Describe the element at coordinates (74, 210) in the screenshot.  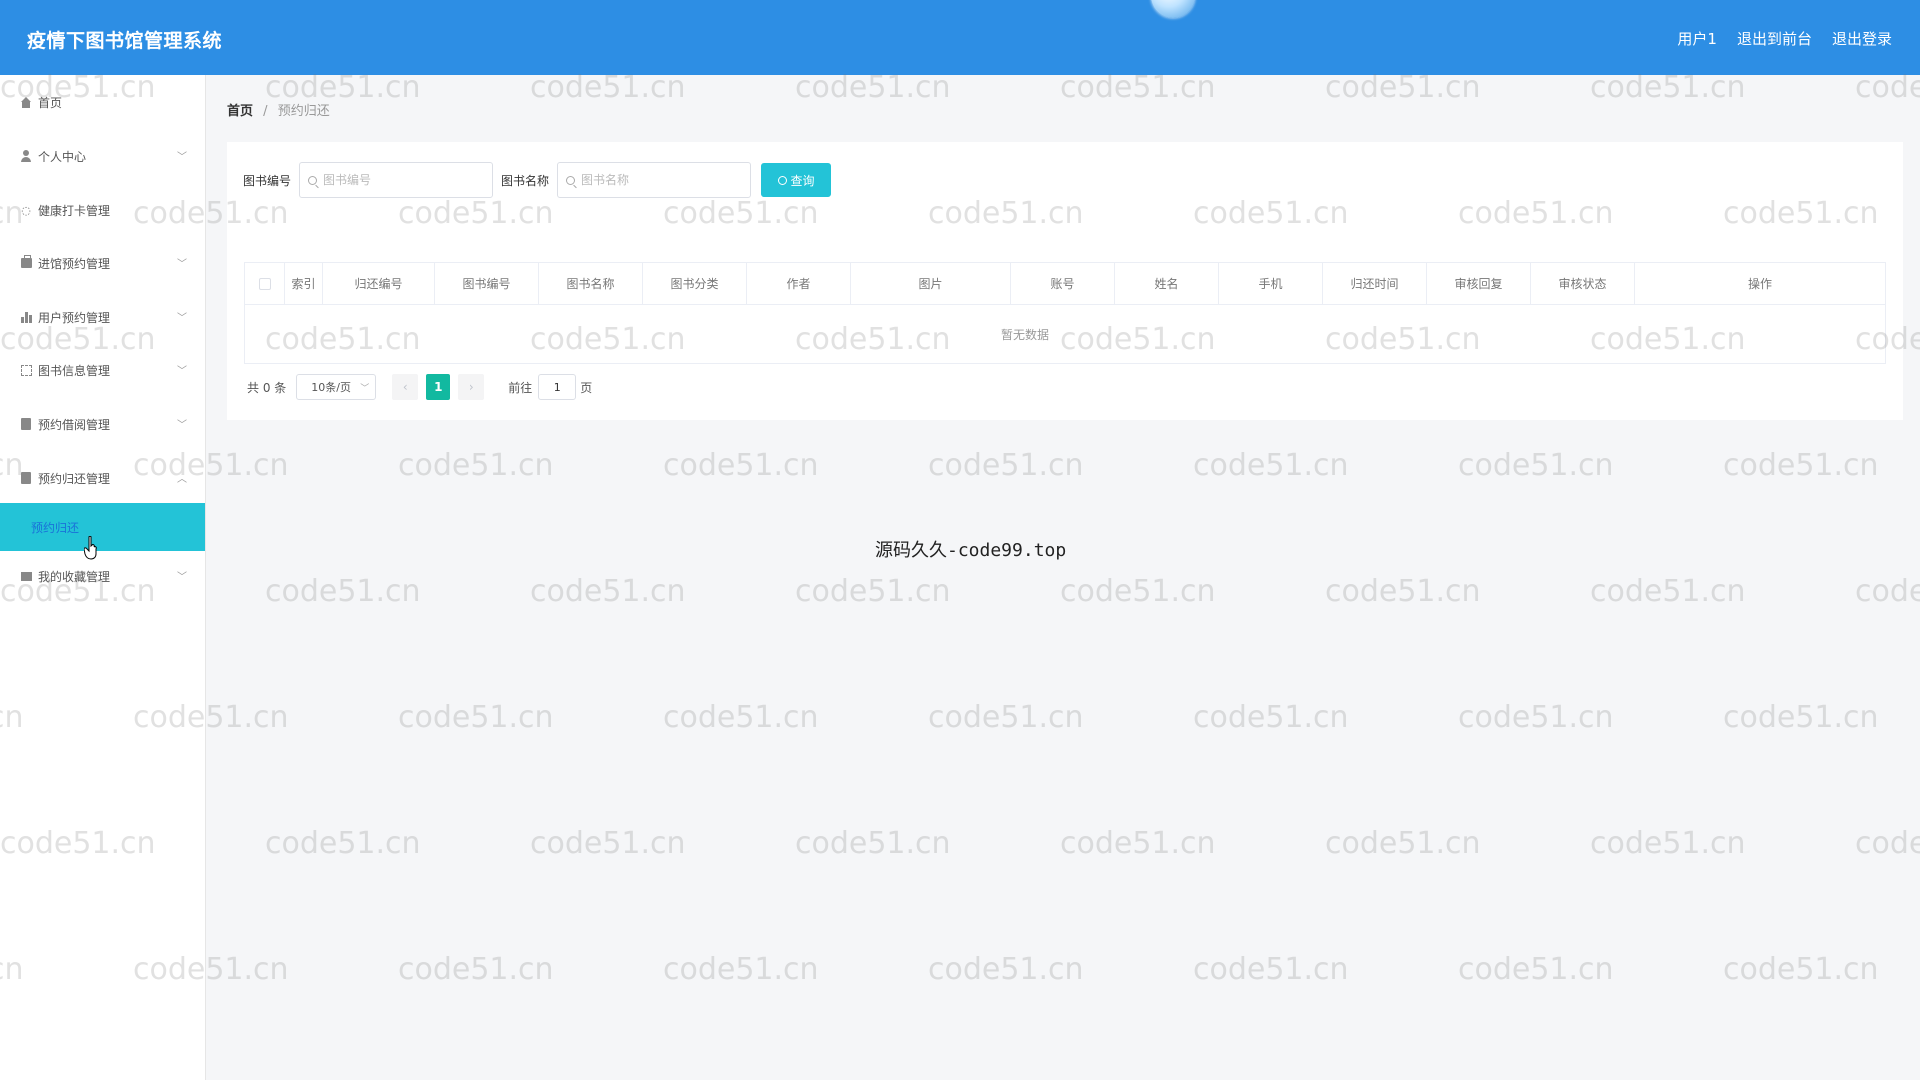
I see `sidebar-item-label: 健康打卡管理` at that location.